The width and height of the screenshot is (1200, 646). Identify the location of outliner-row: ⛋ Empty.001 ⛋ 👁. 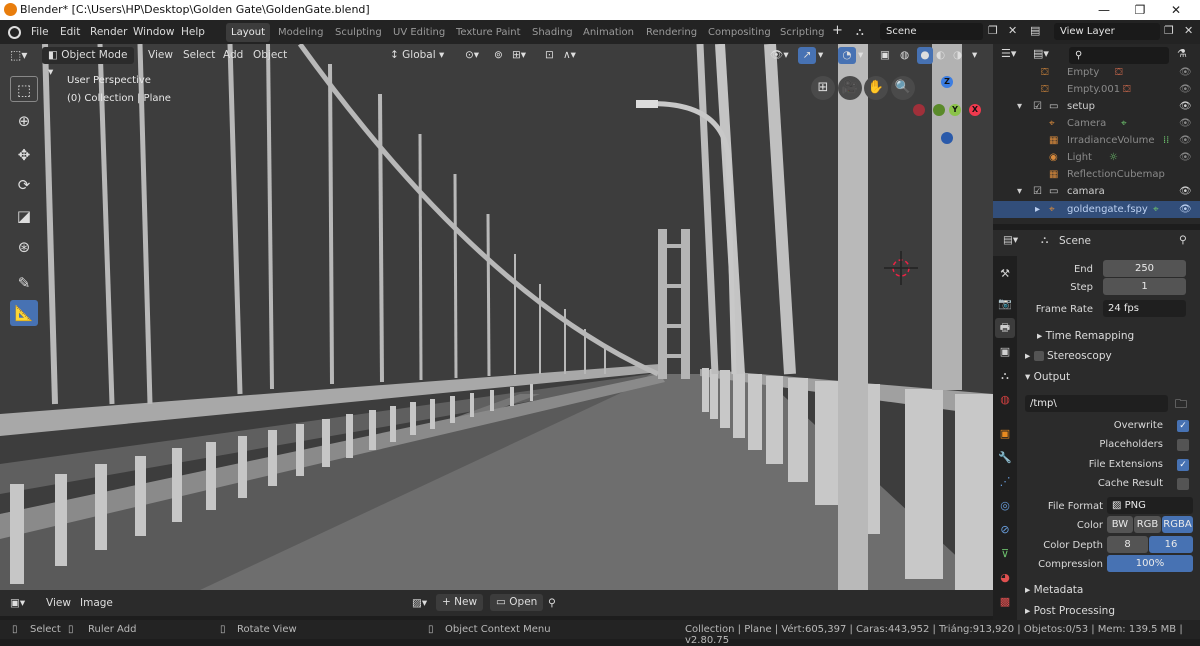
(1096, 89).